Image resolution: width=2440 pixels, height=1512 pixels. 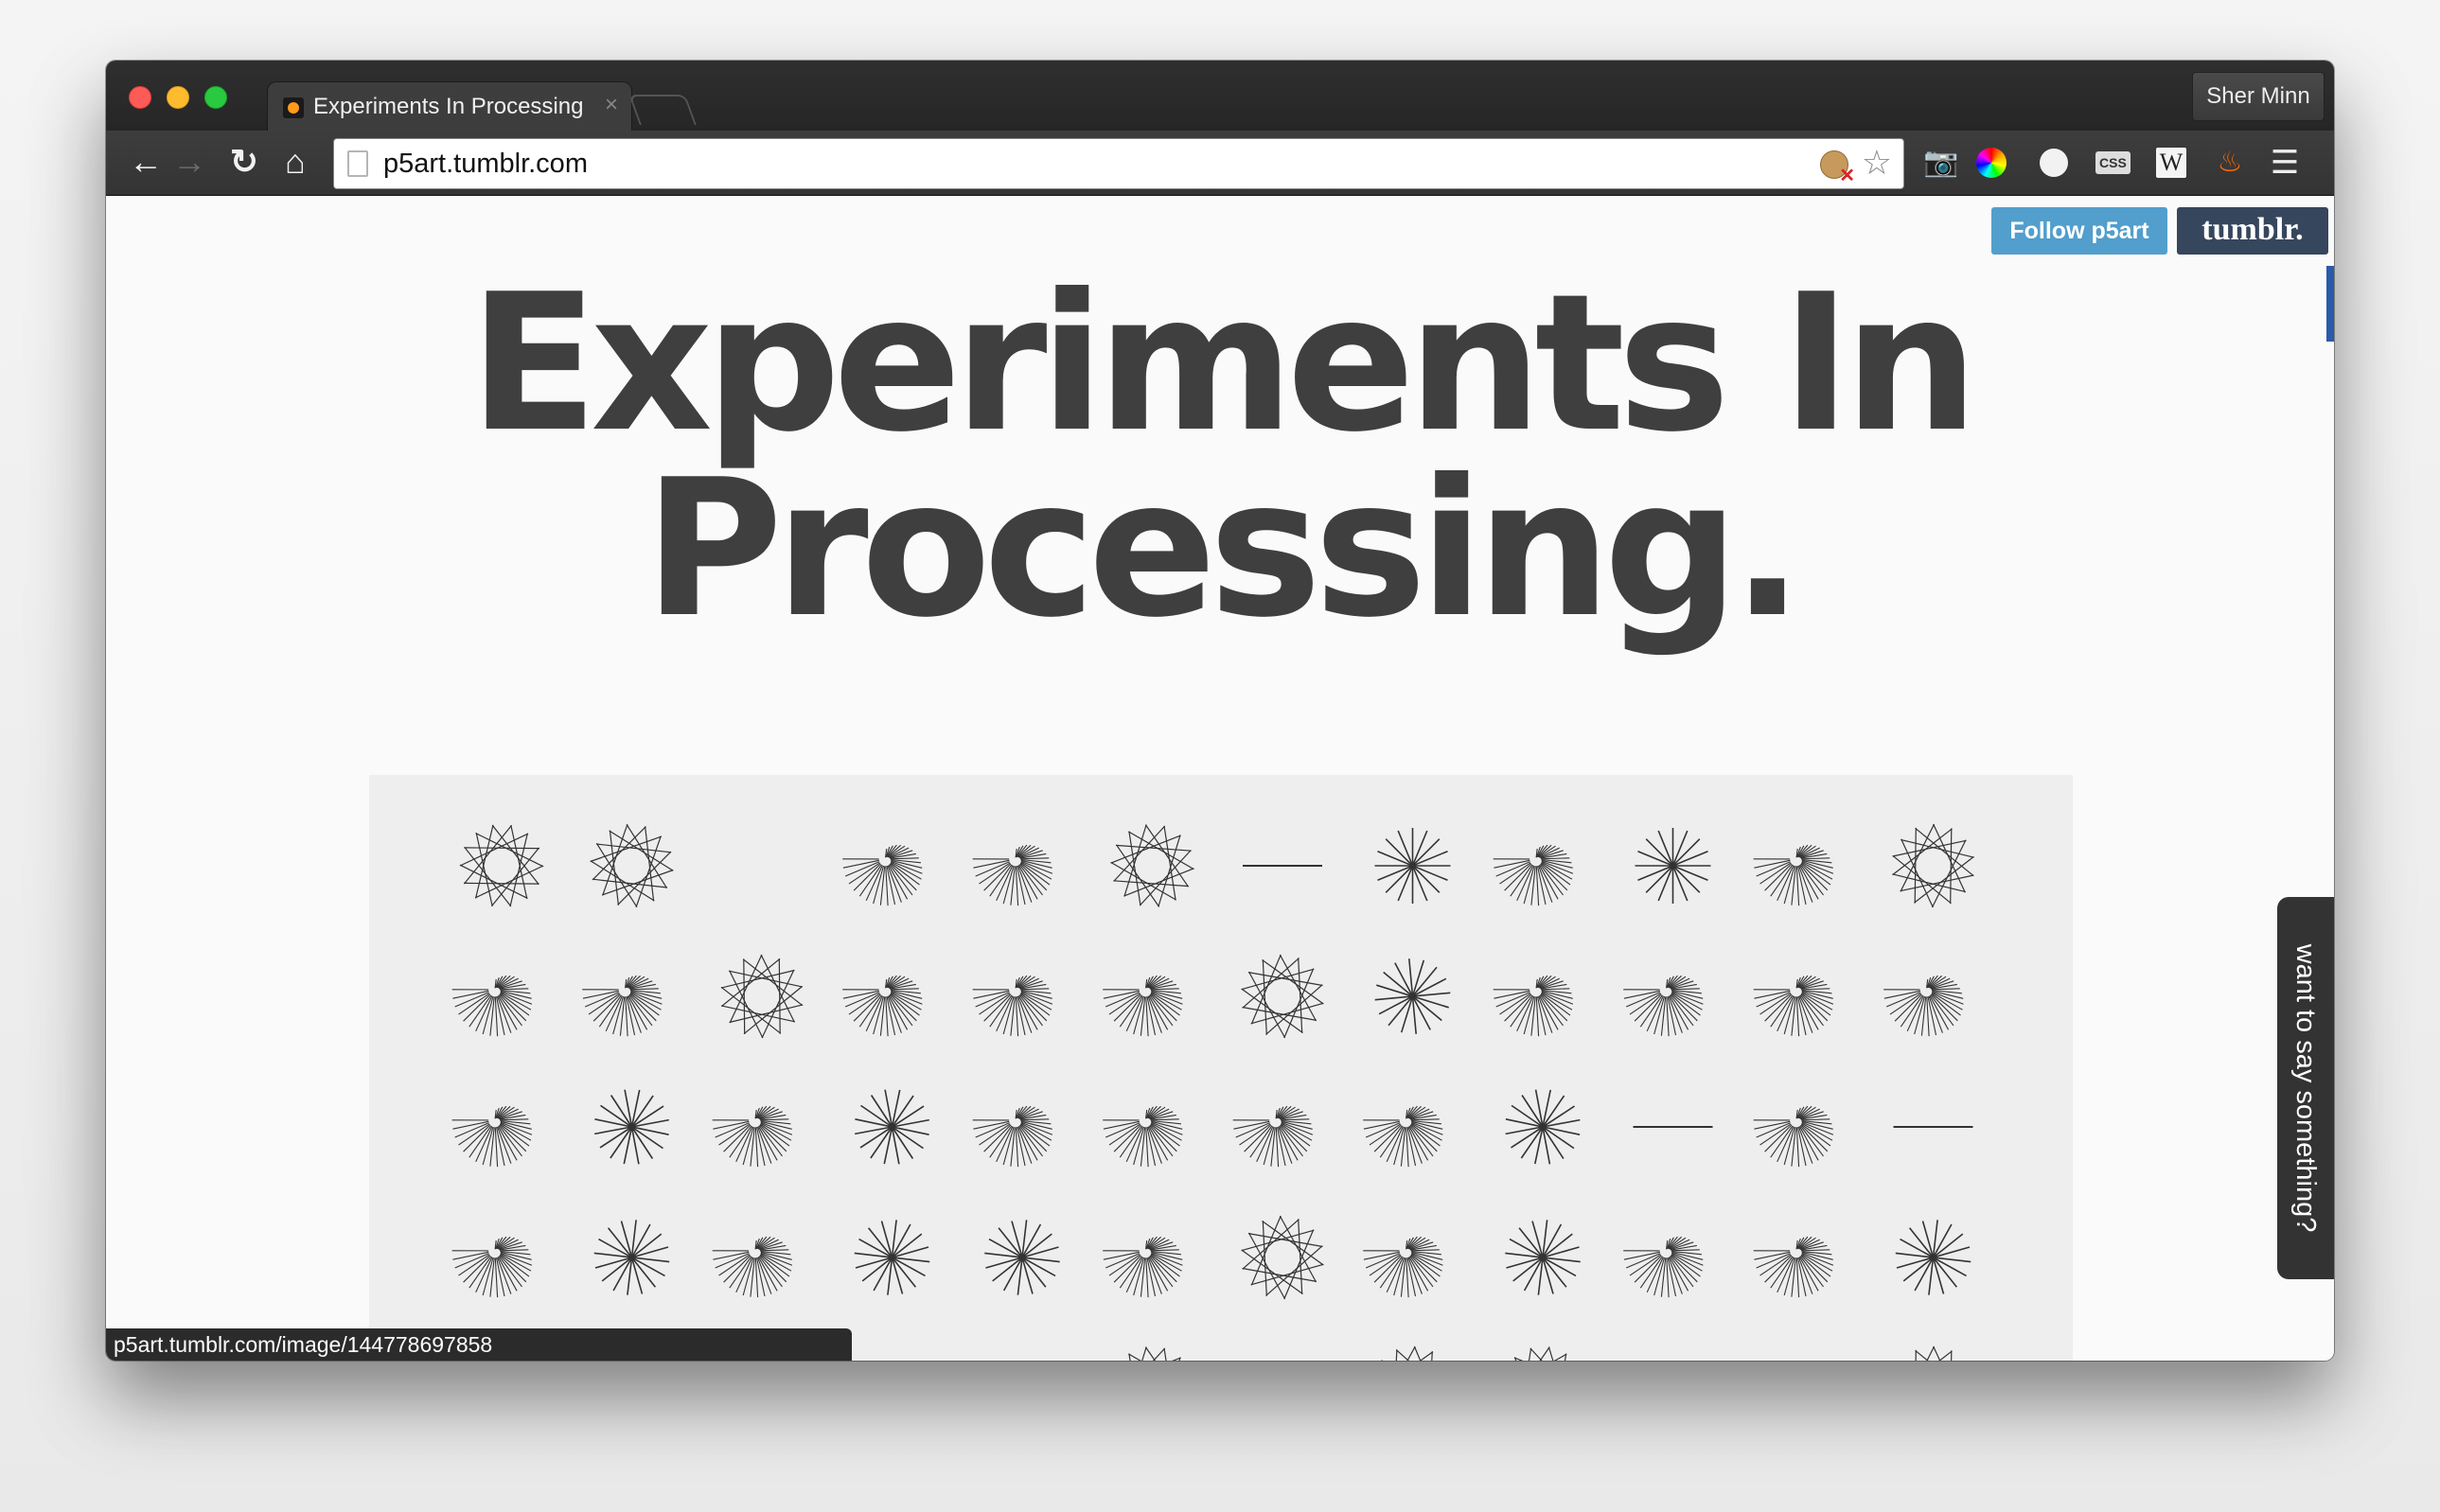 I want to click on minimize-window-button, so click(x=178, y=97).